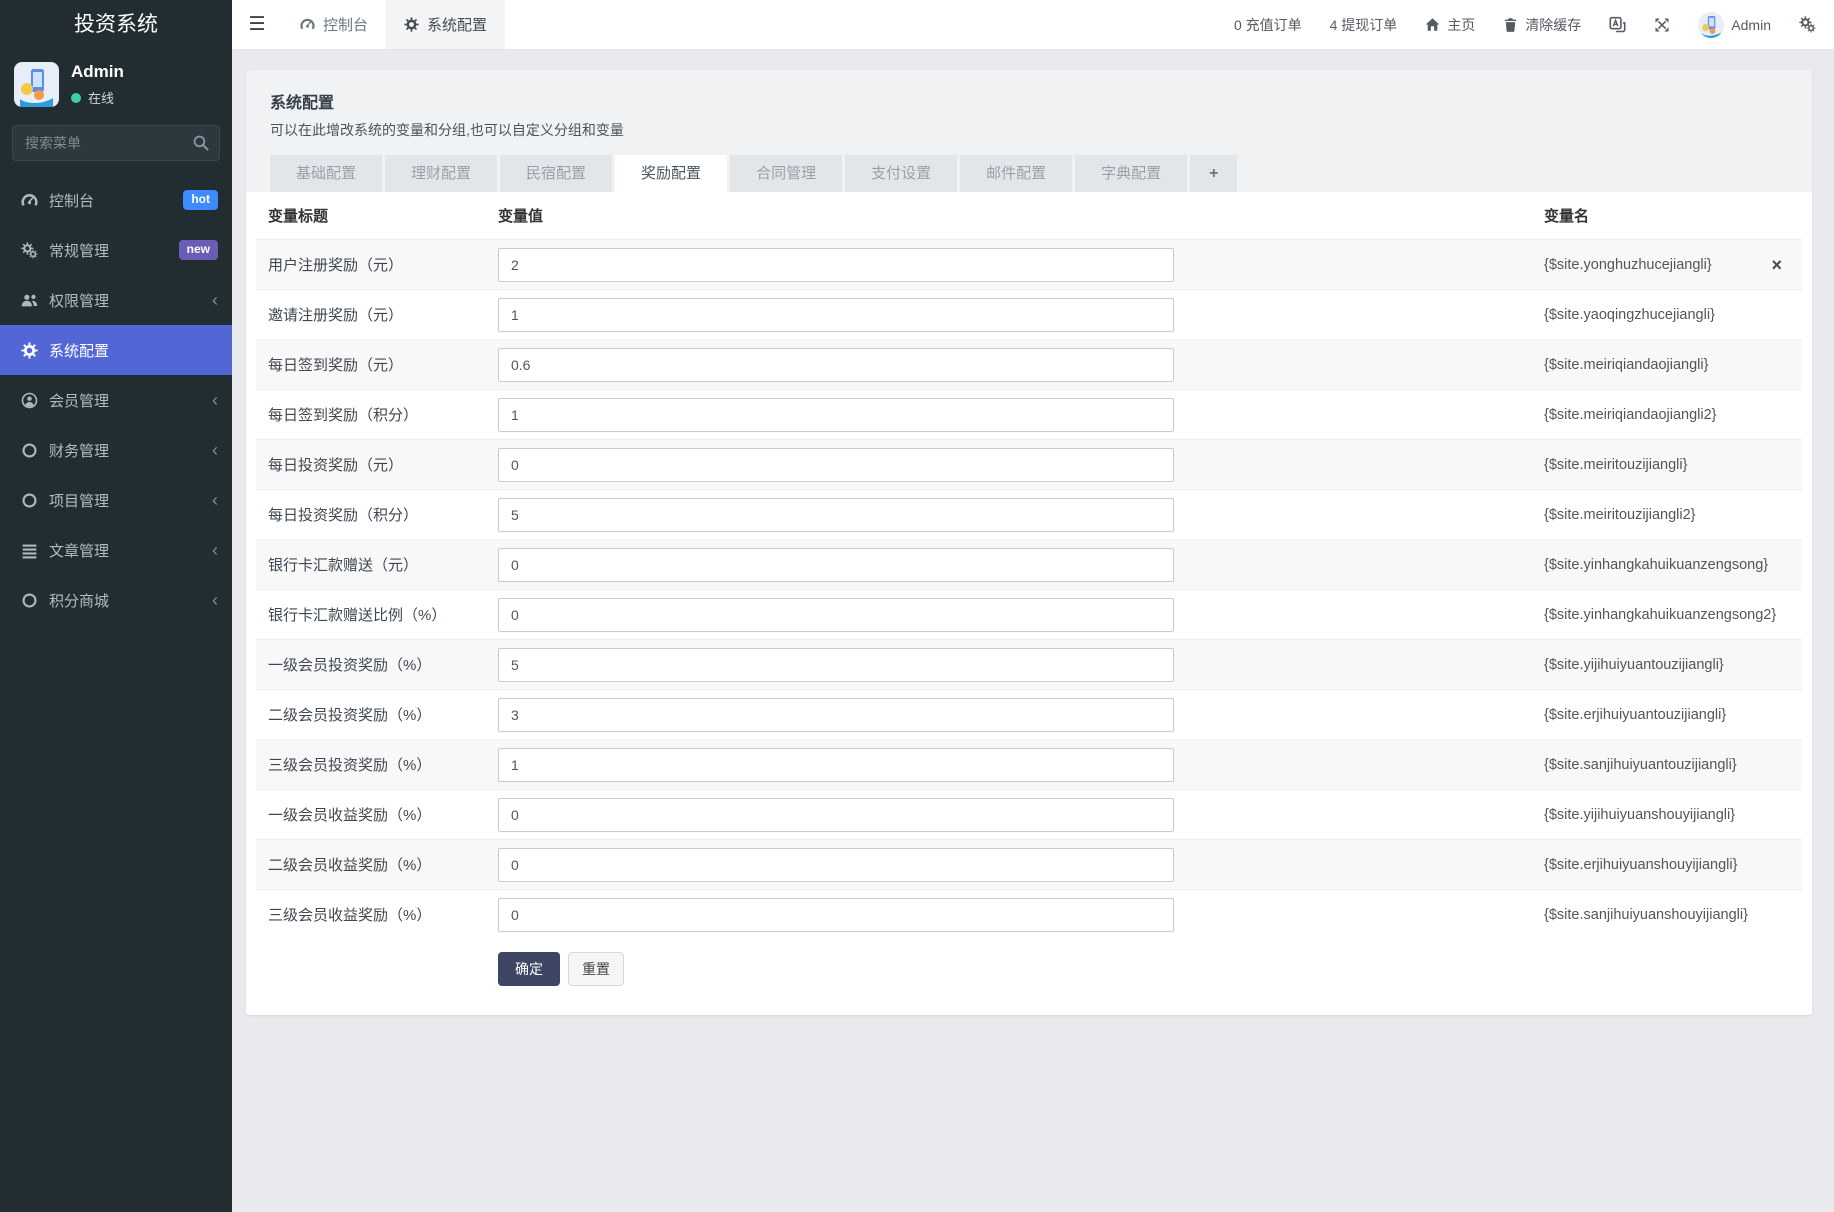 The height and width of the screenshot is (1212, 1834). I want to click on search-input, so click(116, 143).